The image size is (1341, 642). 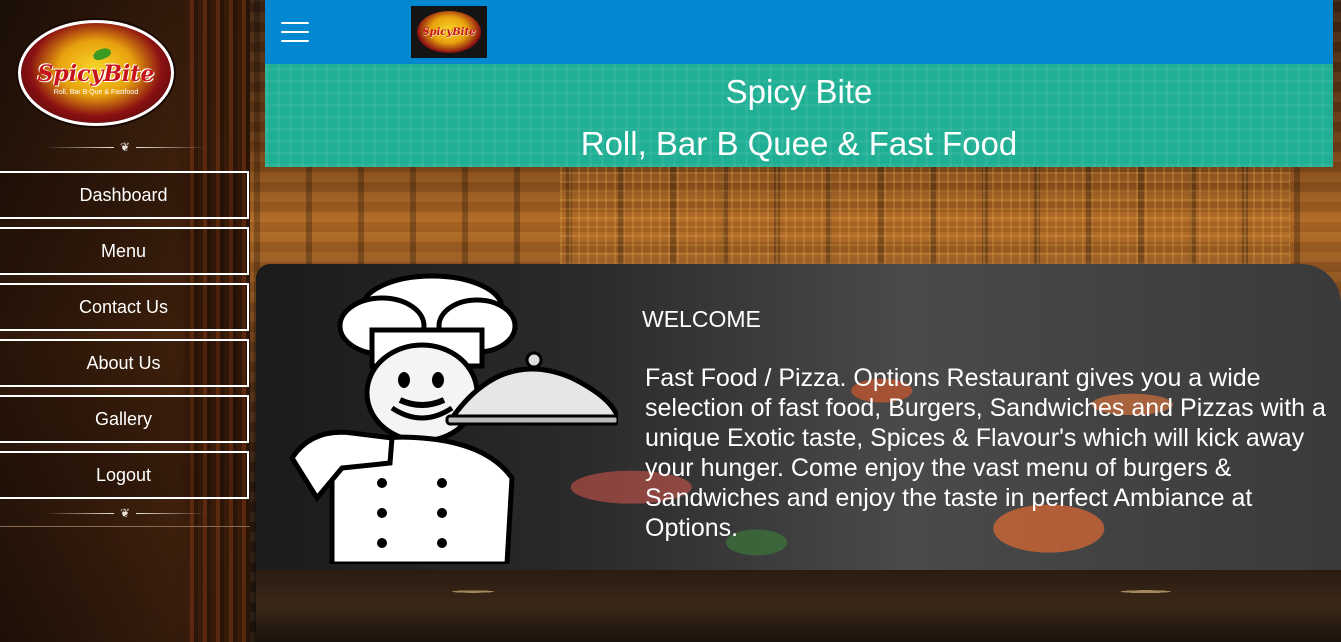 What do you see at coordinates (102, 54) in the screenshot?
I see `chili-icon` at bounding box center [102, 54].